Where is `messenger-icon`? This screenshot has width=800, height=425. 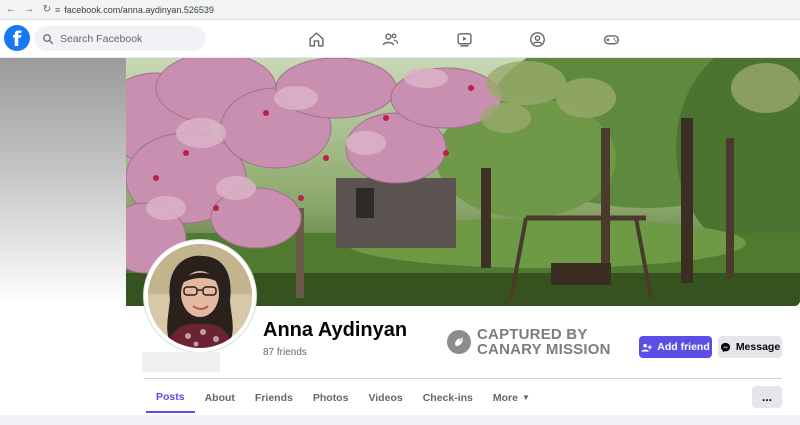
messenger-icon is located at coordinates (725, 347).